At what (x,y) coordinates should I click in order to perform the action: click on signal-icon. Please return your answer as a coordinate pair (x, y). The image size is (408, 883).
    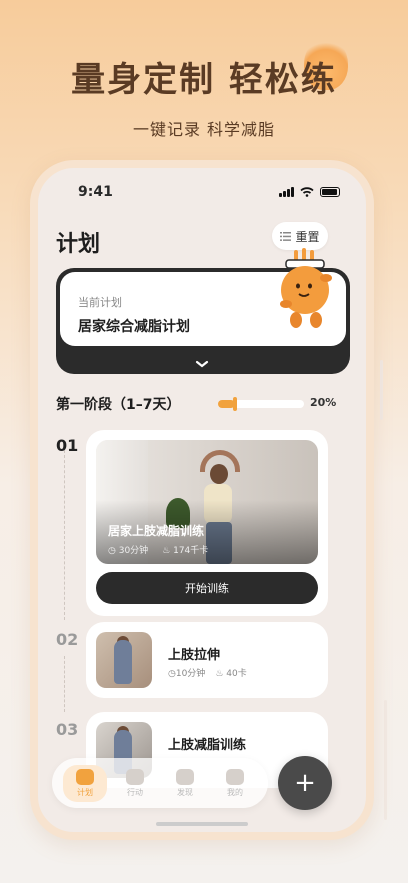
    Looking at the image, I should click on (286, 192).